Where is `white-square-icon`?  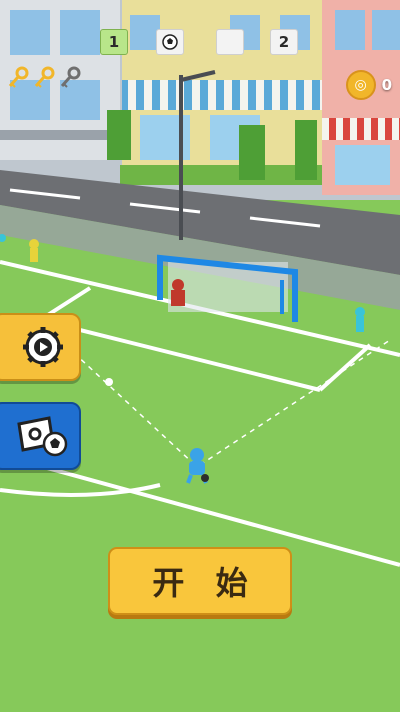
white-square-icon is located at coordinates (230, 42).